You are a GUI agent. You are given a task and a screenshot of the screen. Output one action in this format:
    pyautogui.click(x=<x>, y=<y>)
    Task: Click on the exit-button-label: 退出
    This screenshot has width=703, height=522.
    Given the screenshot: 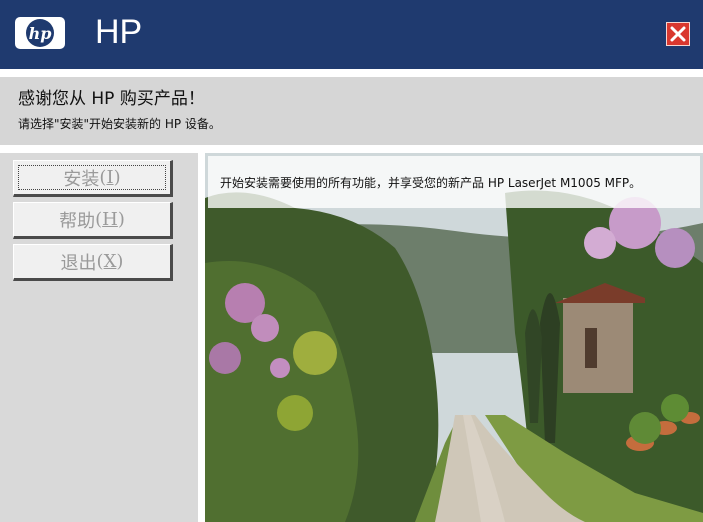 What is the action you would take?
    pyautogui.click(x=78, y=263)
    